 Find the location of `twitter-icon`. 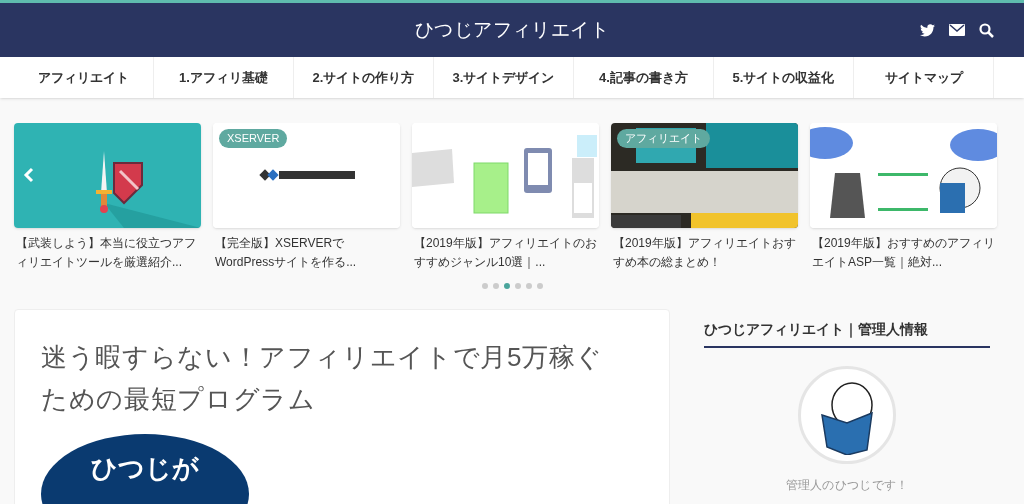

twitter-icon is located at coordinates (927, 30).